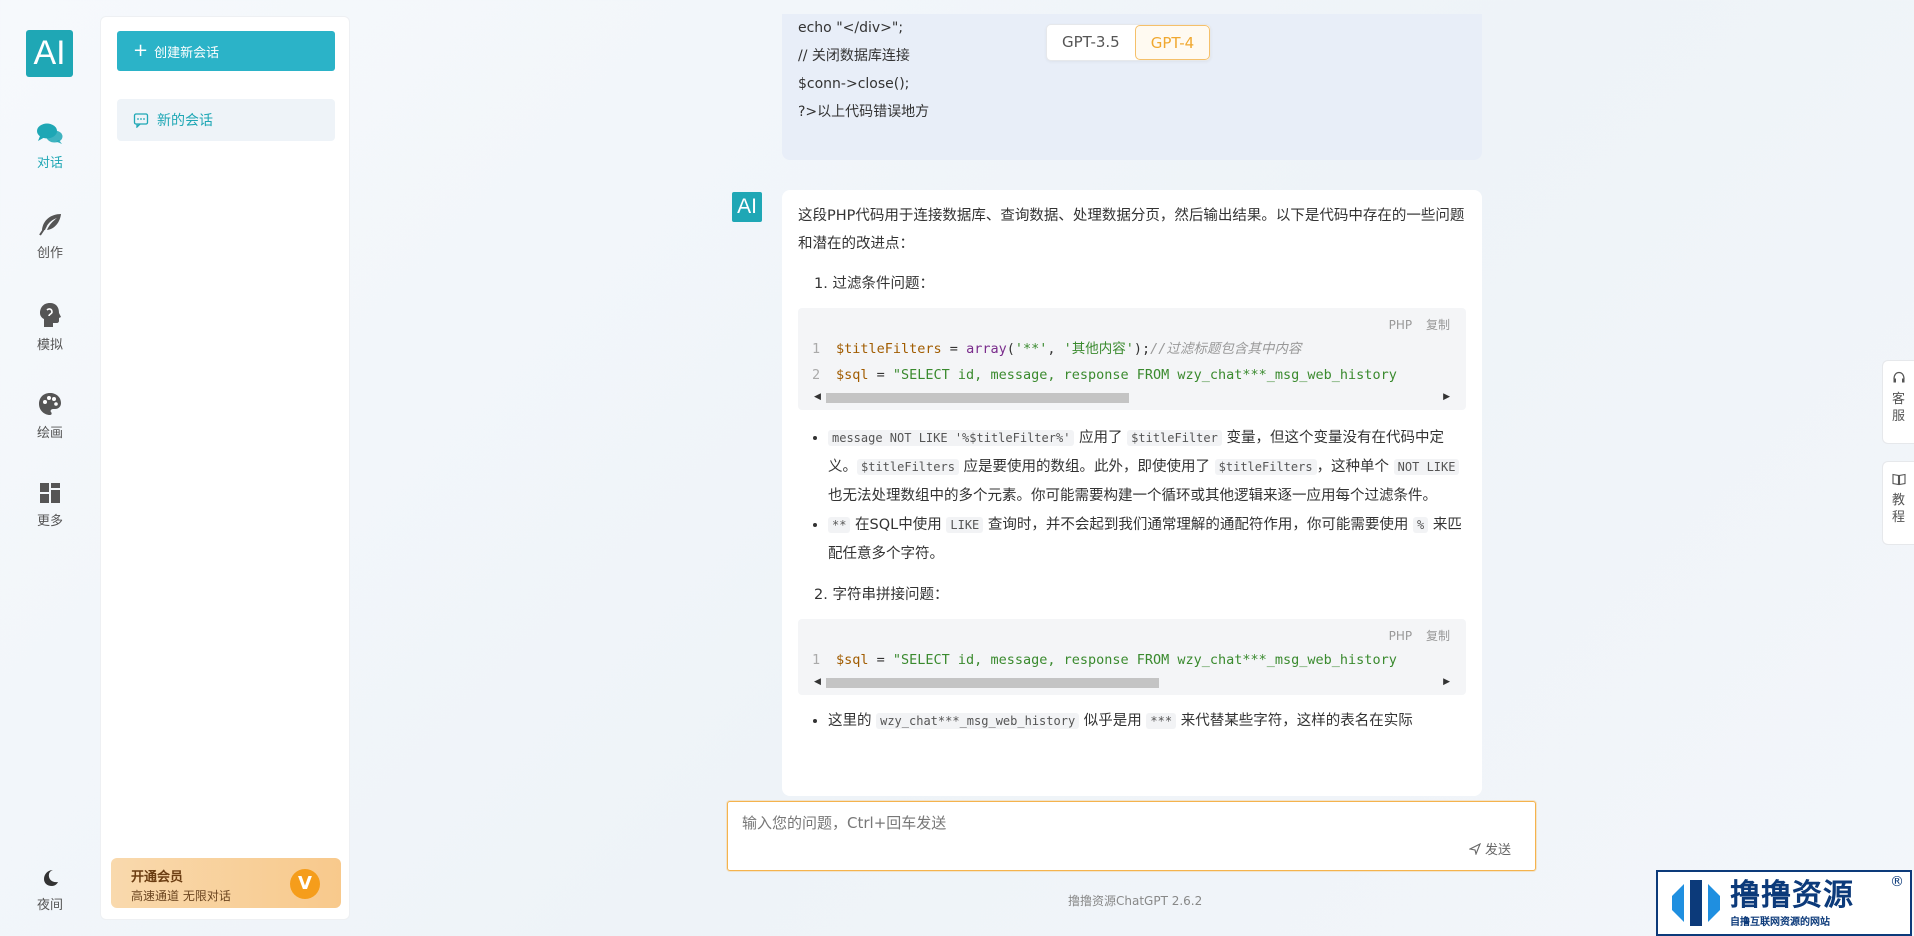 The width and height of the screenshot is (1914, 936). I want to click on model-option-gpt4: GPT-4, so click(1172, 42).